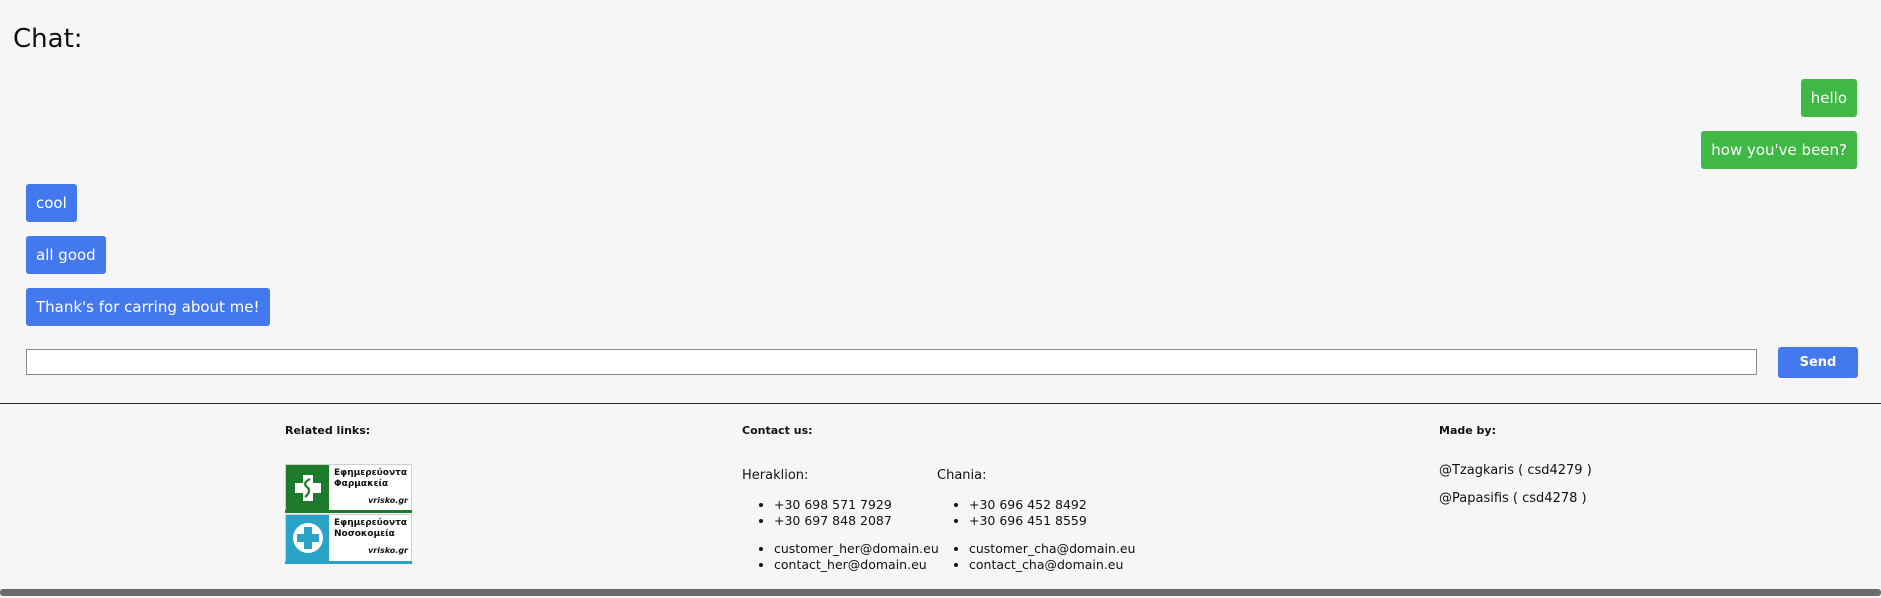  What do you see at coordinates (361, 484) in the screenshot?
I see `badge-title-line: Φαρμακεία` at bounding box center [361, 484].